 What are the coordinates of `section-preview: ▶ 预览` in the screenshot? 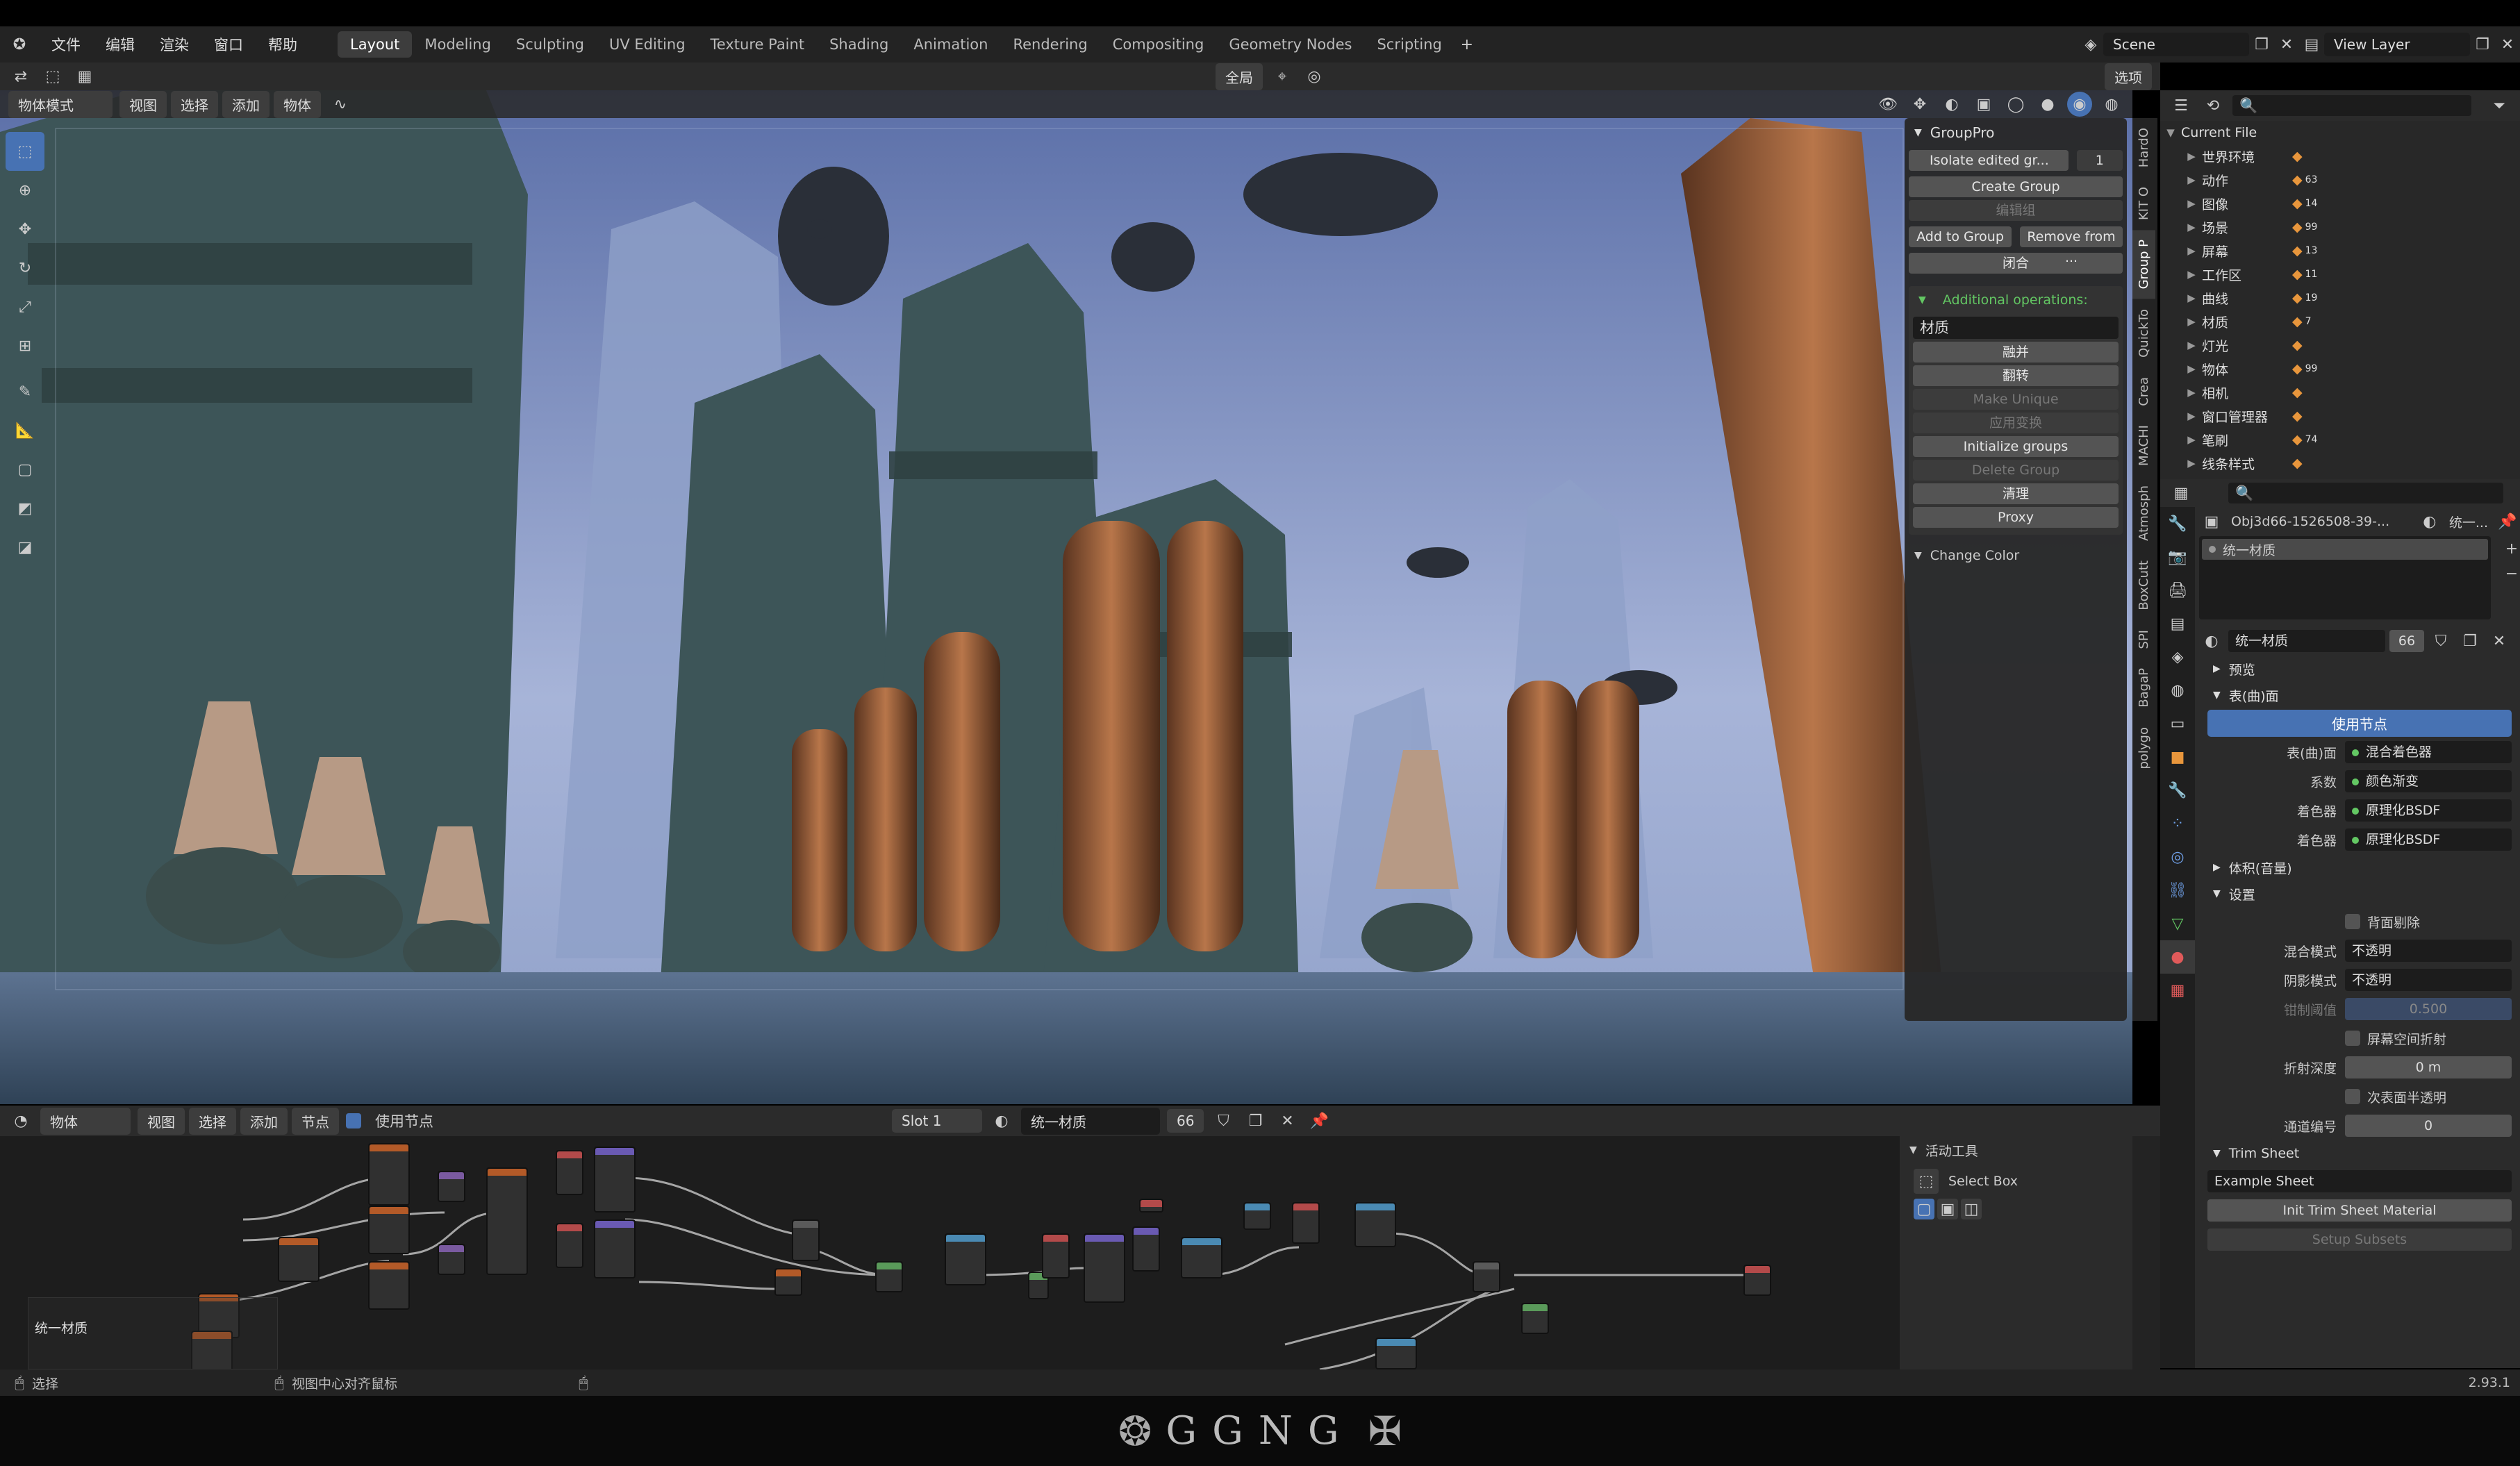 It's located at (2359, 669).